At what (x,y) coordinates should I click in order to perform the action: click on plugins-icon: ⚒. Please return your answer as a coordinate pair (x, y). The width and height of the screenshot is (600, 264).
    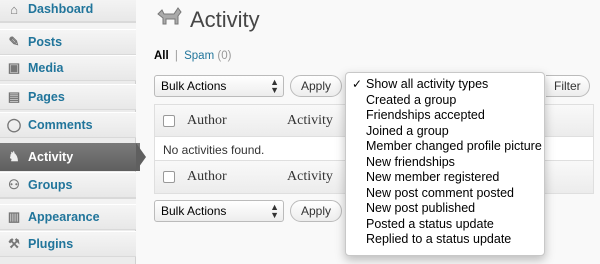
    Looking at the image, I should click on (14, 243).